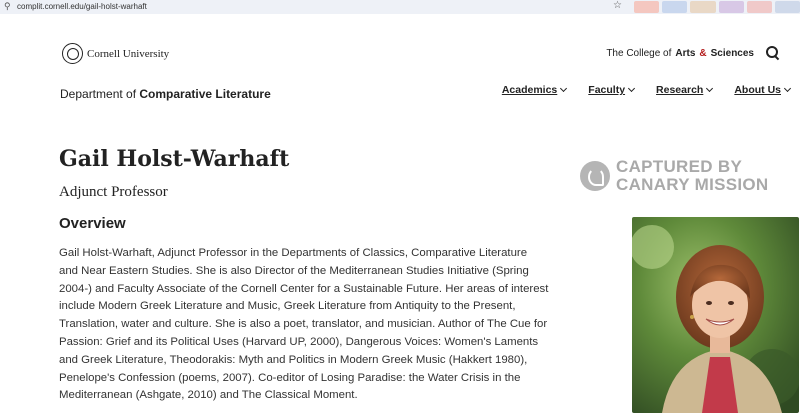  Describe the element at coordinates (595, 176) in the screenshot. I see `canary-bird-icon` at that location.